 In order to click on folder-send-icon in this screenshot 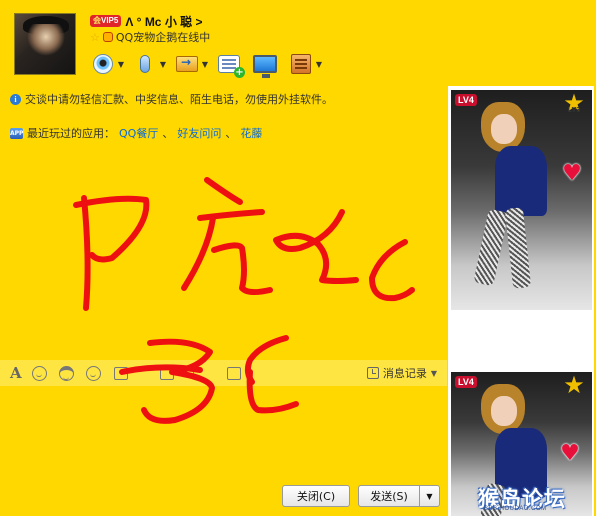, I will do `click(187, 63)`.